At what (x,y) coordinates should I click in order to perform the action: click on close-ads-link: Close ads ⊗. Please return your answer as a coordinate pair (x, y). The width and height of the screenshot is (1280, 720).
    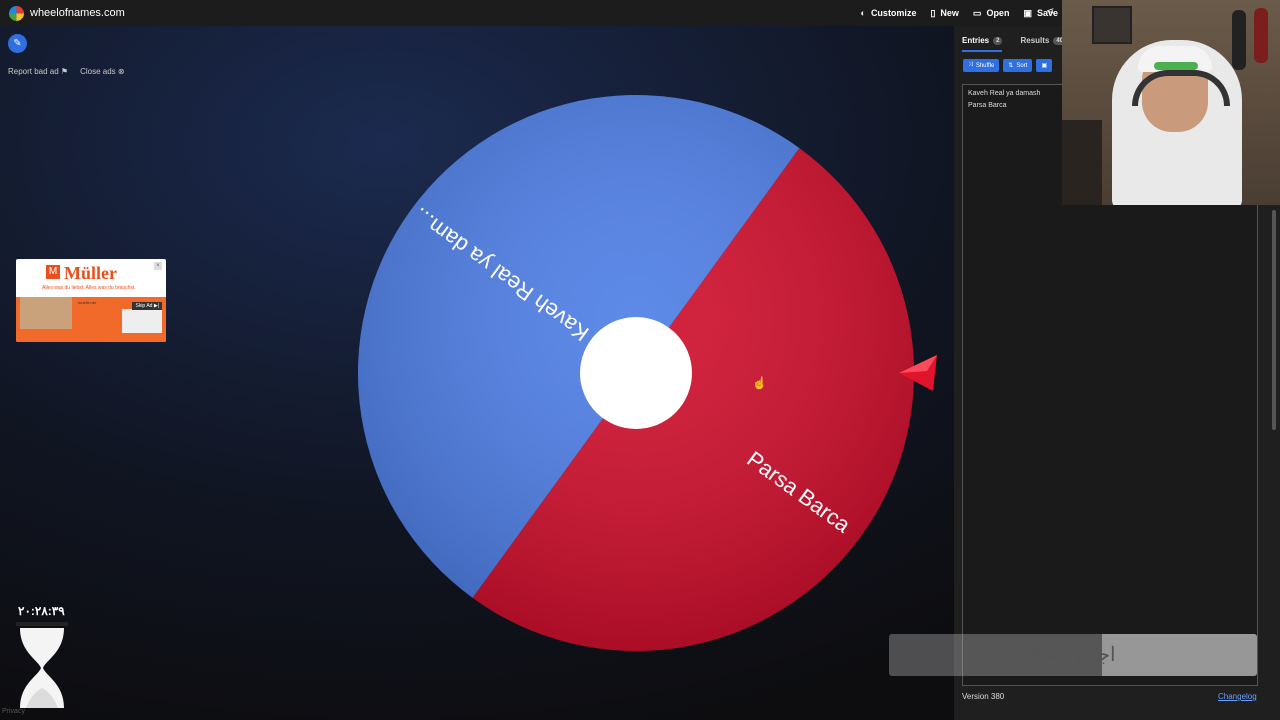
    Looking at the image, I should click on (102, 71).